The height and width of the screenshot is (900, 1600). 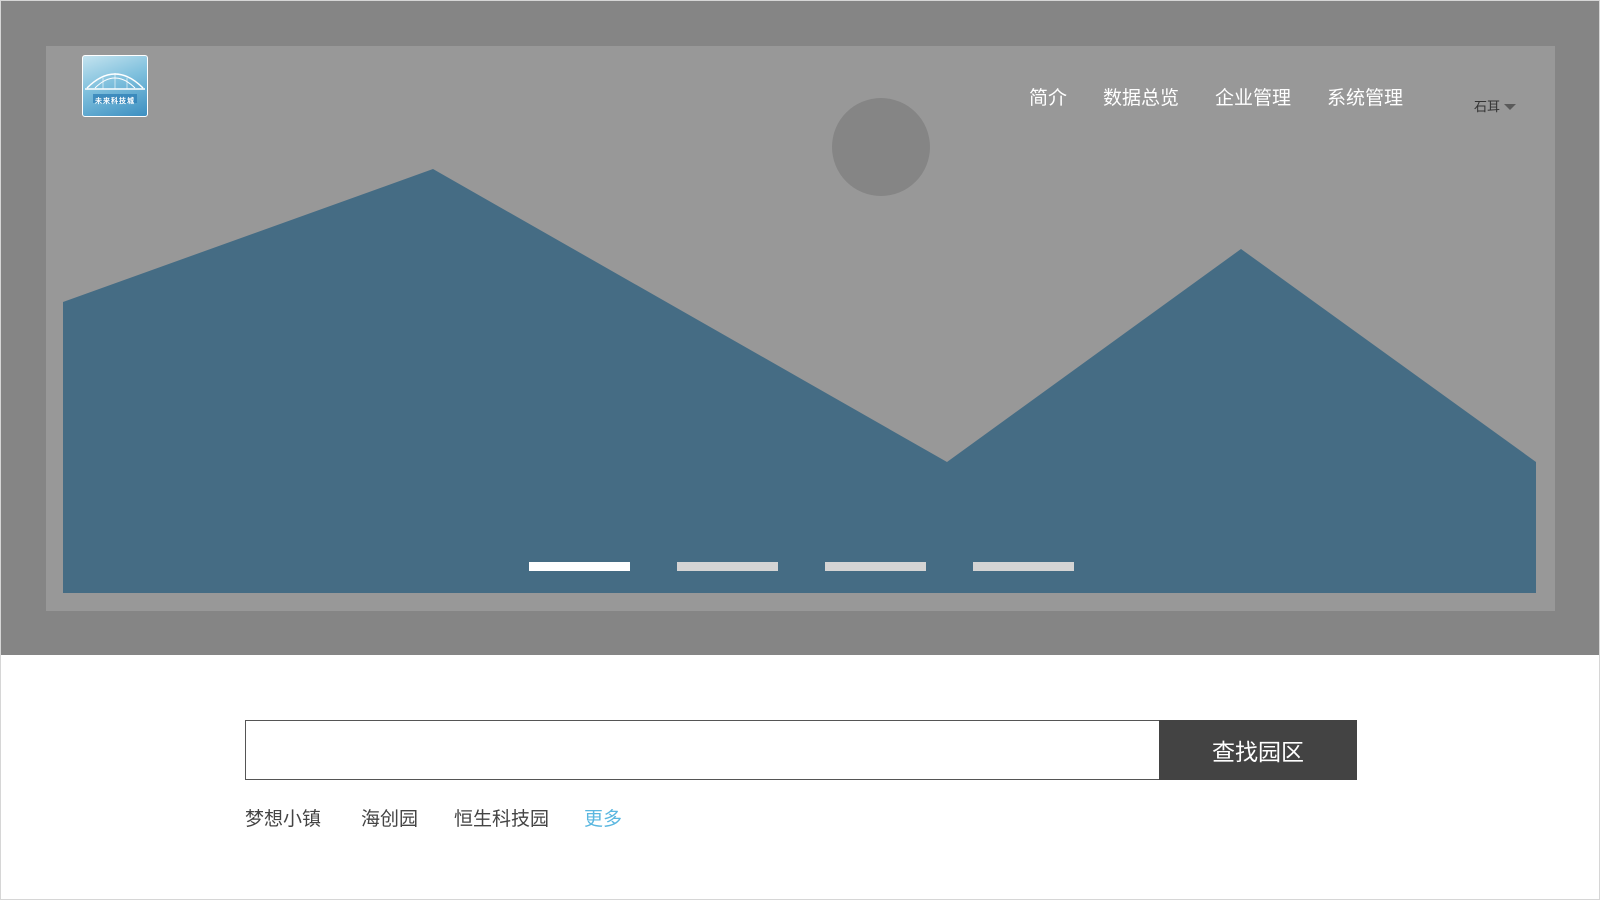 I want to click on app-logo: 未来科技城, so click(x=115, y=86).